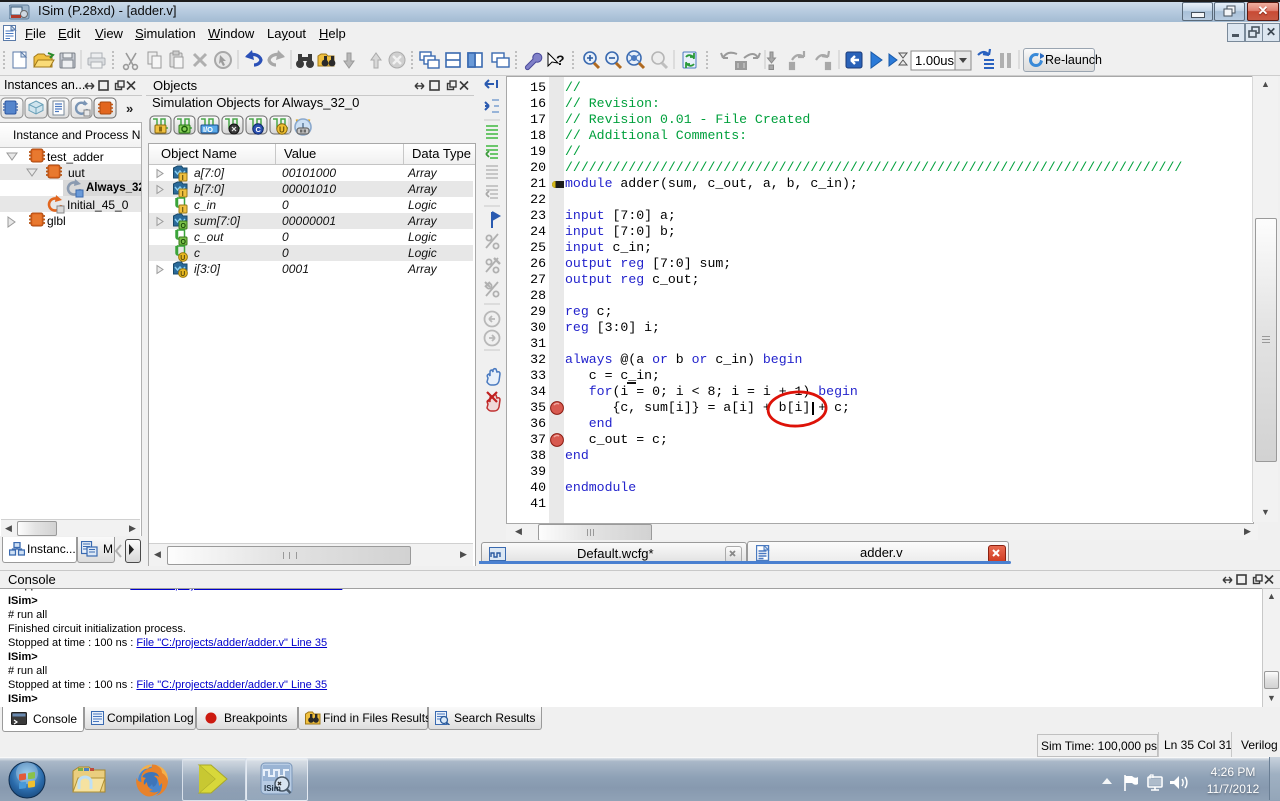 The width and height of the screenshot is (1280, 801). I want to click on svg-text: ISim, so click(272, 788).